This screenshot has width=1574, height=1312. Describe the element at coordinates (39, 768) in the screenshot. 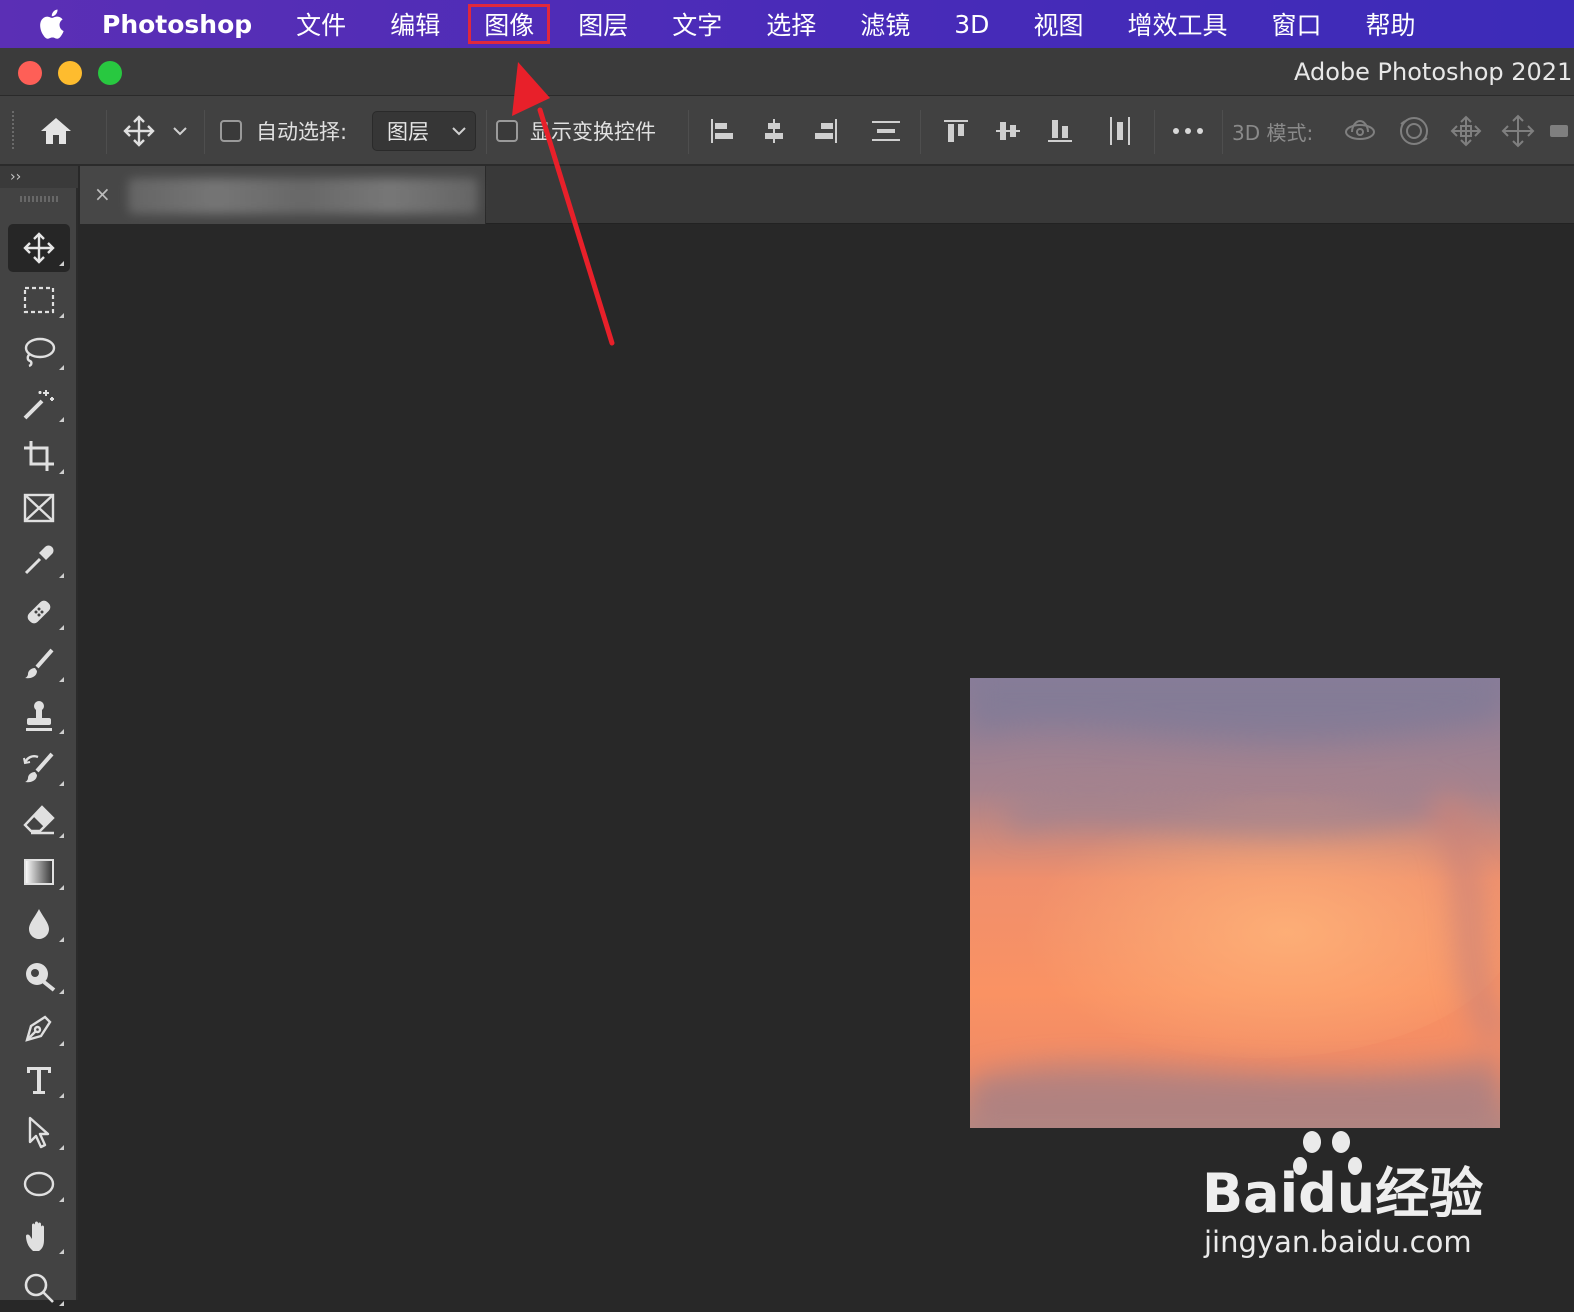

I see `history-brush-tool-icon` at that location.